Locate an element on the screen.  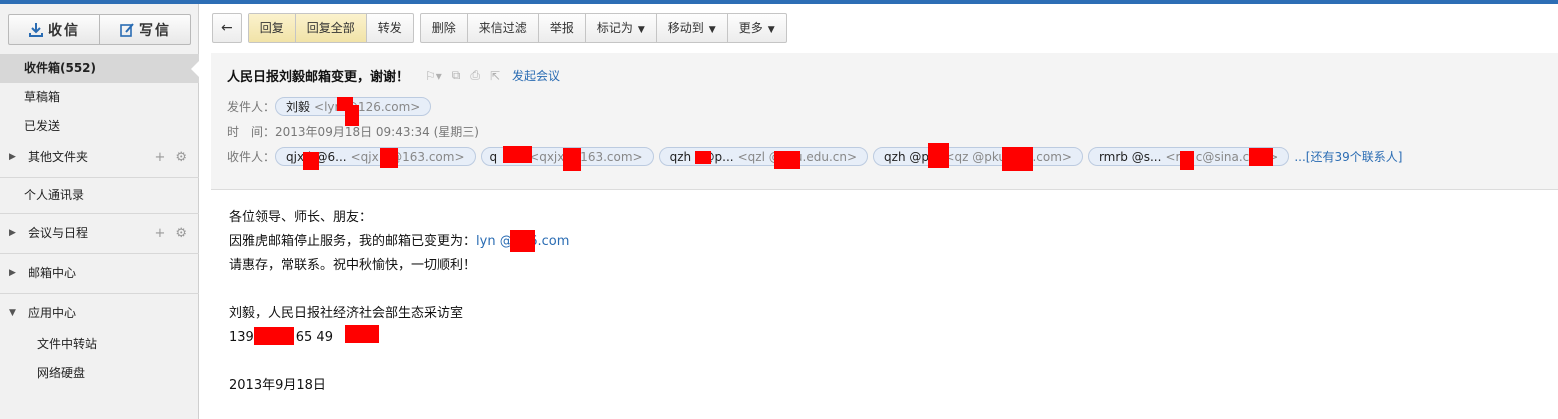
move-to-dropdown: 移动到 ▼ is located at coordinates (691, 28).